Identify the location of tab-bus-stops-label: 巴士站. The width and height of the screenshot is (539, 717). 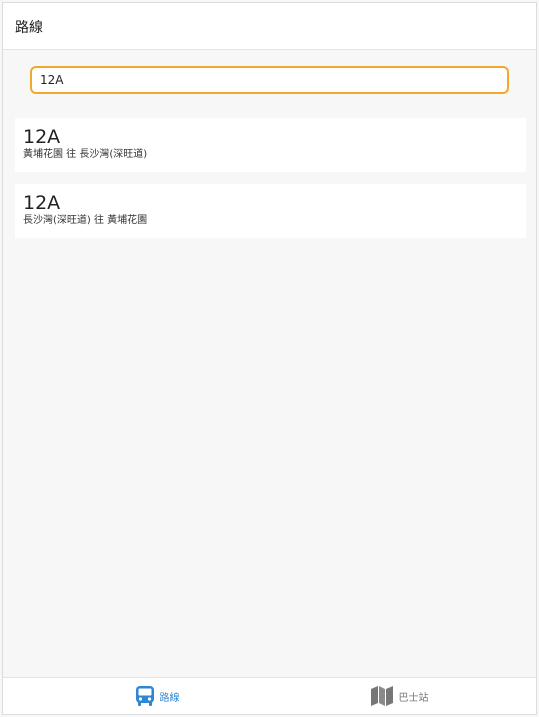
(413, 698).